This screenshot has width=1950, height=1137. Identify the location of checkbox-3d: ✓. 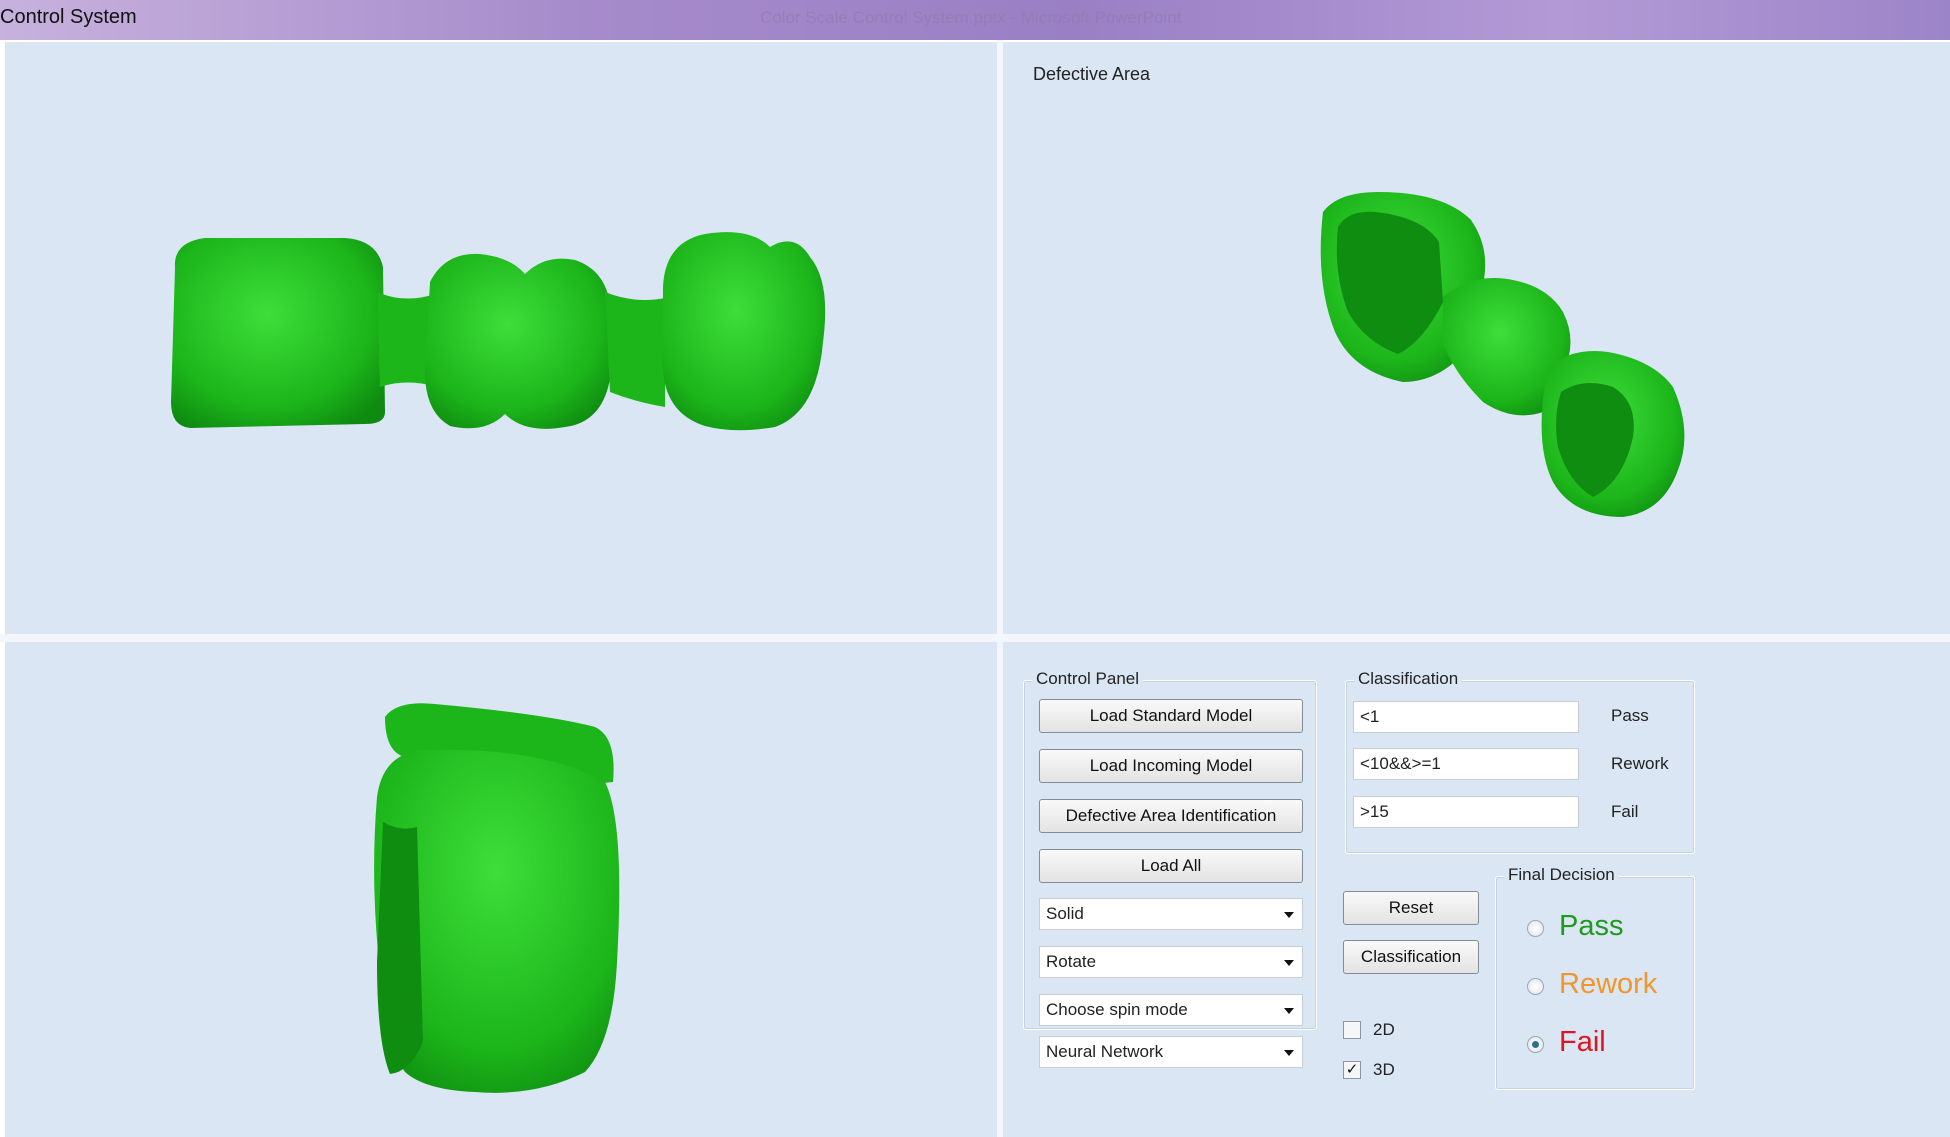
(1352, 1070).